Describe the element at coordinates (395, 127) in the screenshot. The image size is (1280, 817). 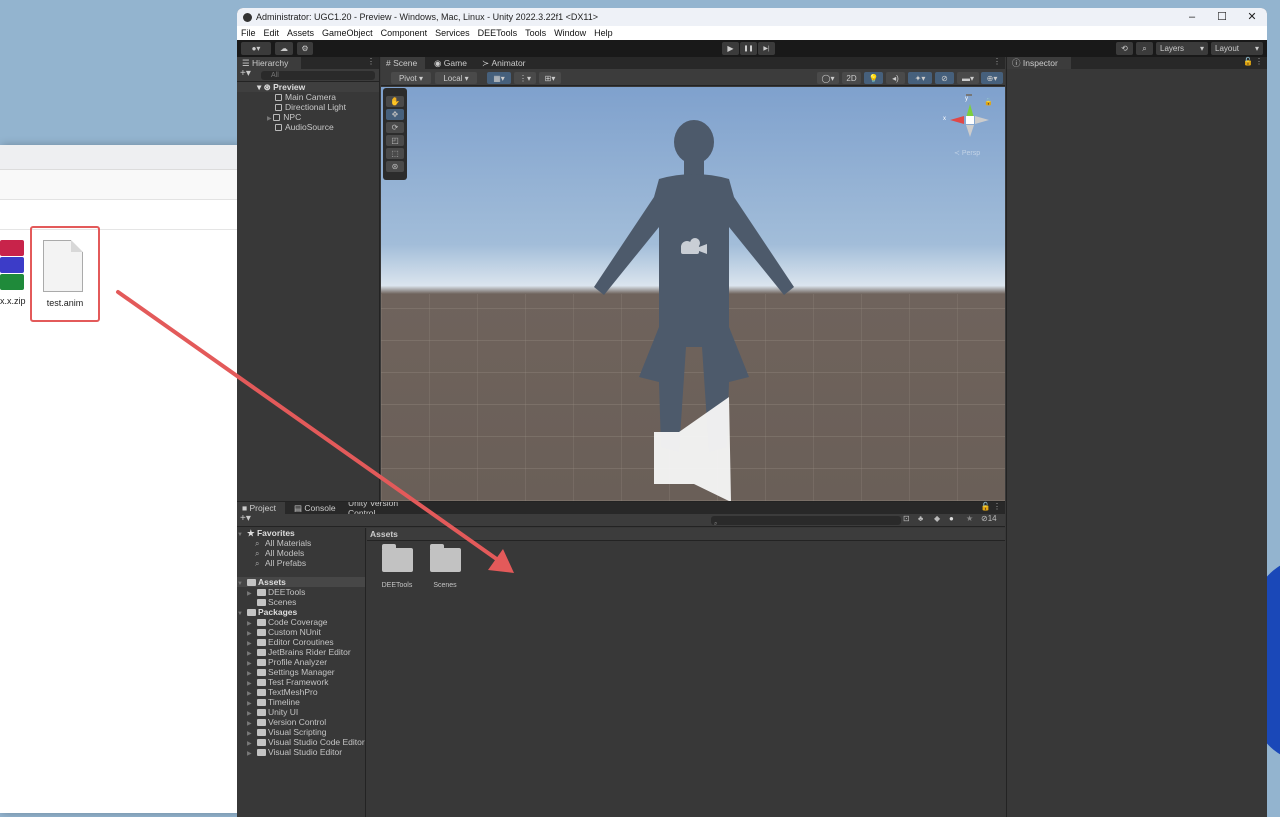
I see `rotate-tool-icon: ⟳` at that location.